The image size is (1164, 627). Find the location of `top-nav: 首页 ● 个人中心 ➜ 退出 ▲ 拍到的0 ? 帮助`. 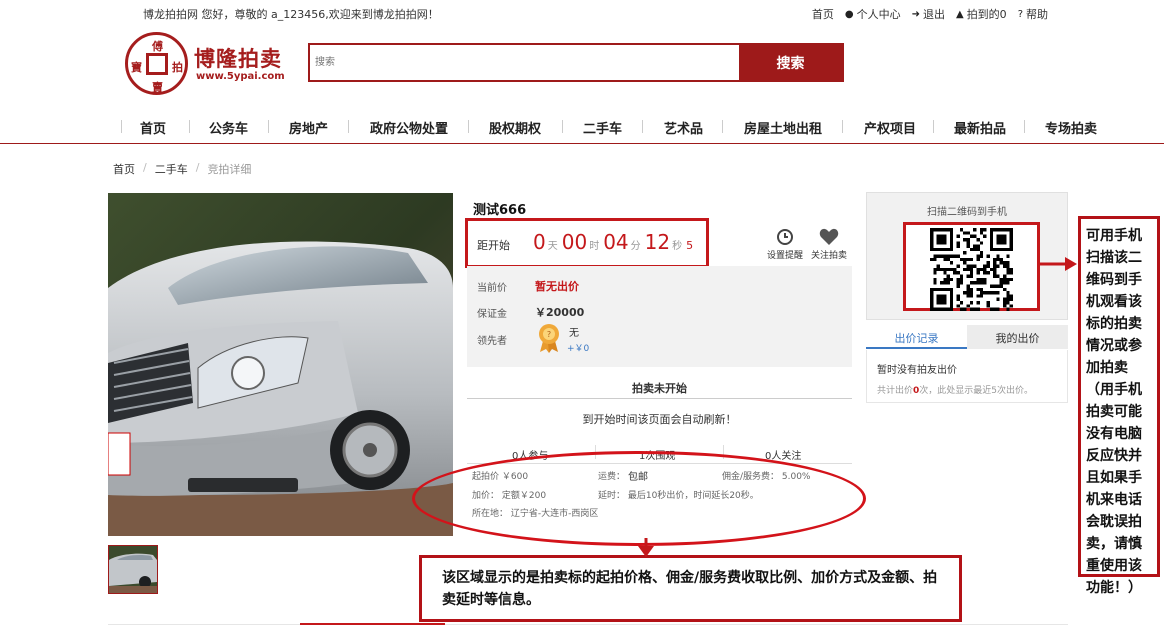

top-nav: 首页 ● 个人中心 ➜ 退出 ▲ 拍到的0 ? 帮助 is located at coordinates (930, 14).